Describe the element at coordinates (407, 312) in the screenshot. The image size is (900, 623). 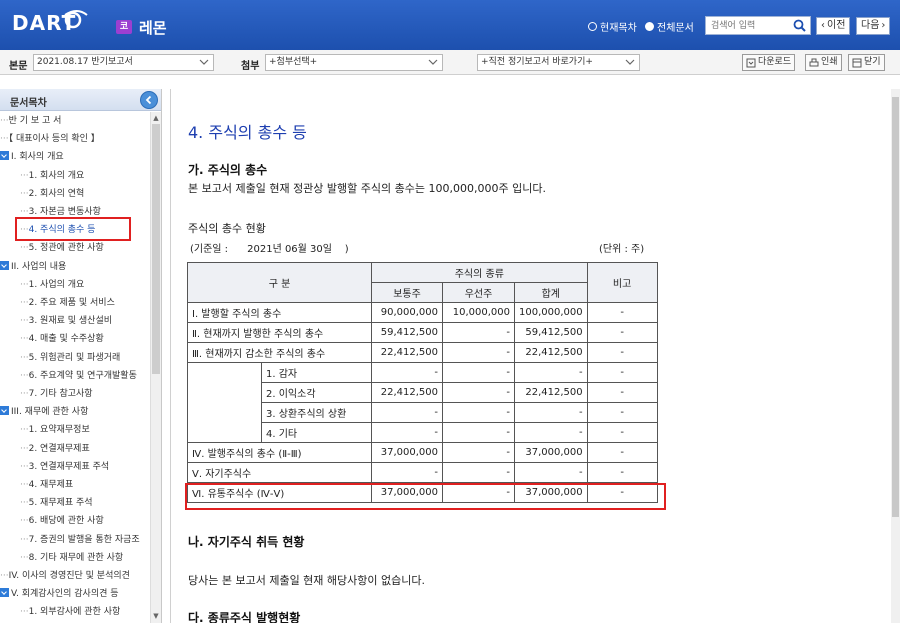
I see `cell-common: 90,000,000` at that location.